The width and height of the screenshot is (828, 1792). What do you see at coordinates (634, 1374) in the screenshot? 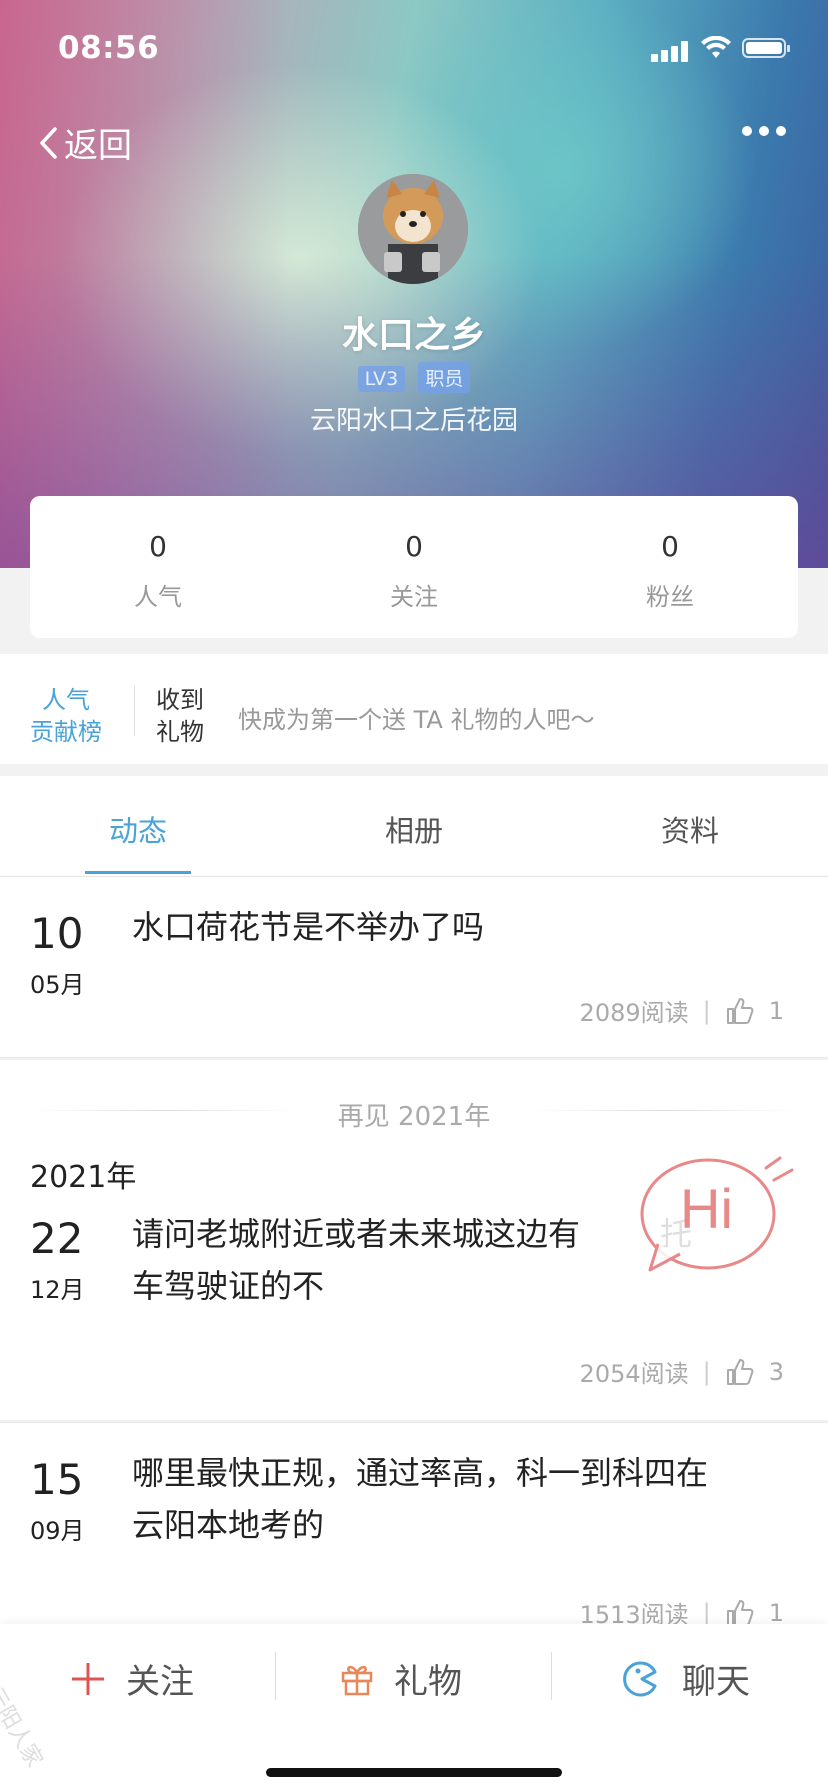
I see `post-read-count: 2054阅读` at bounding box center [634, 1374].